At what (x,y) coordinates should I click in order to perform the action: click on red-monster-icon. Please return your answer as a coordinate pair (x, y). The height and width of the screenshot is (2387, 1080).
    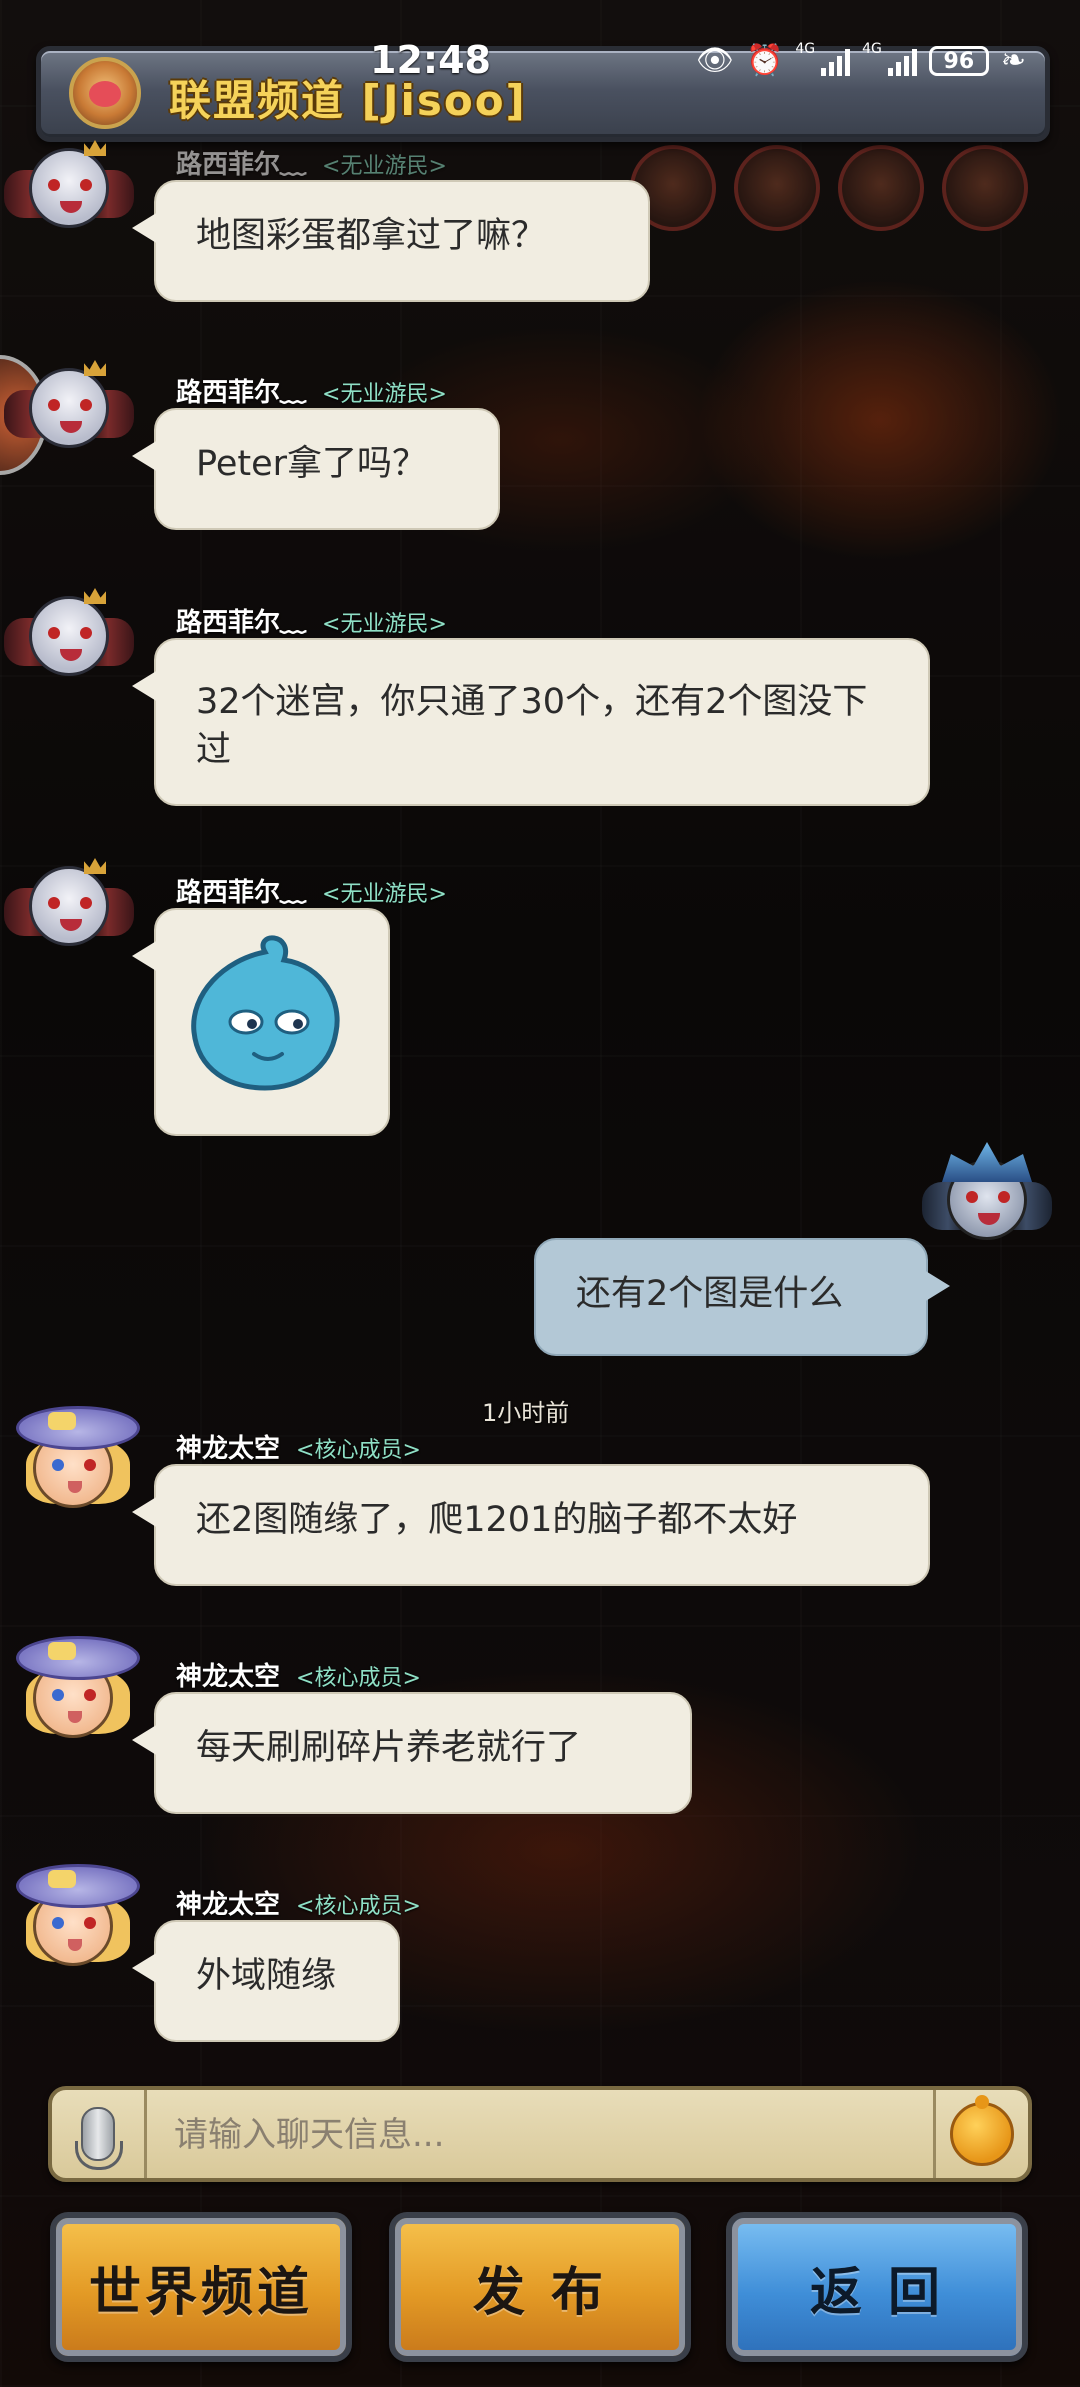
    Looking at the image, I should click on (985, 188).